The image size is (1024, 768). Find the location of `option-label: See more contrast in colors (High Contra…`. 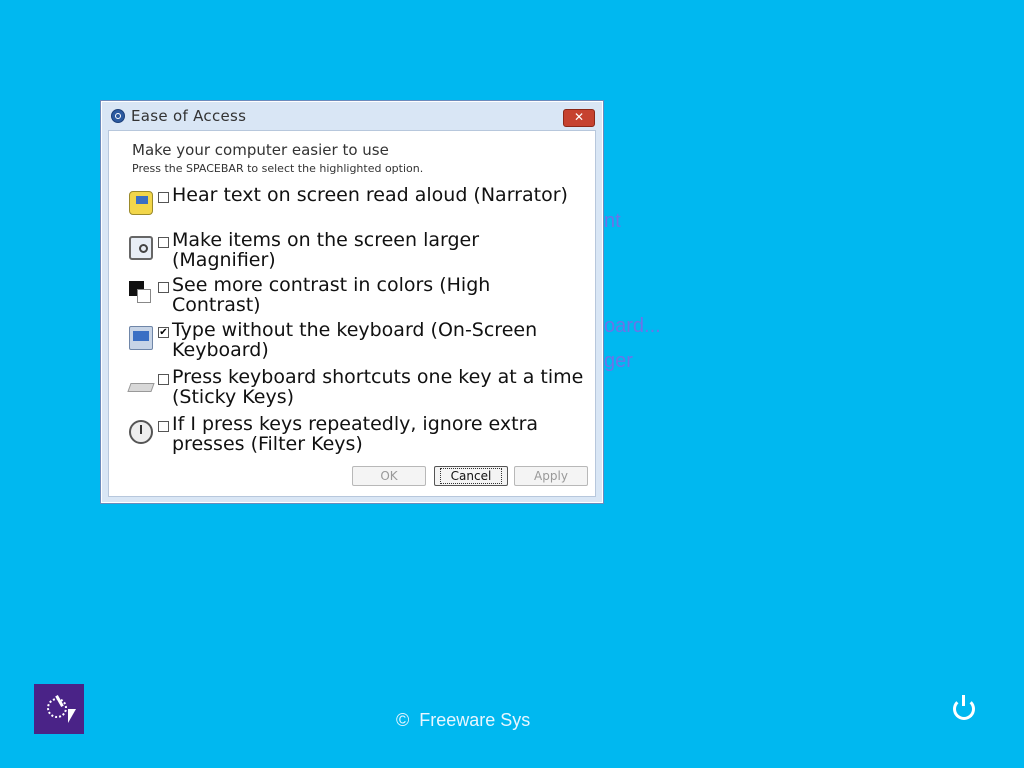

option-label: See more contrast in colors (High Contra… is located at coordinates (331, 295).